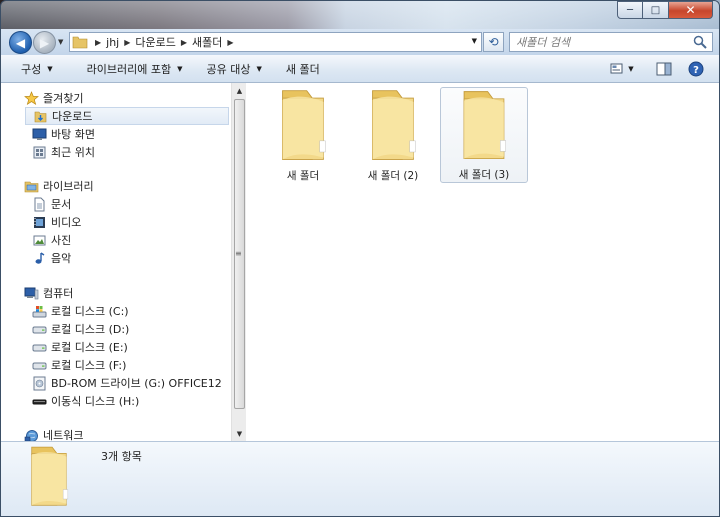  I want to click on close-icon: ✕, so click(690, 10).